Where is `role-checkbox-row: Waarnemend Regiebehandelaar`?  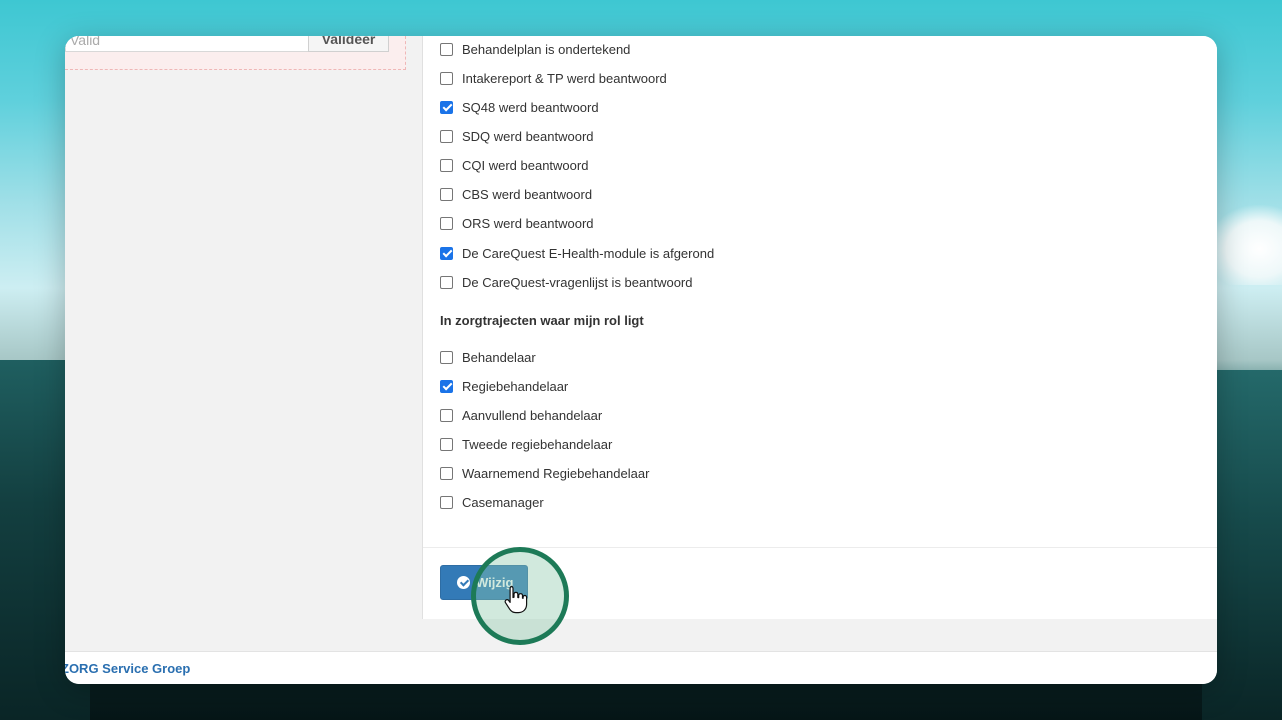 role-checkbox-row: Waarnemend Regiebehandelaar is located at coordinates (544, 473).